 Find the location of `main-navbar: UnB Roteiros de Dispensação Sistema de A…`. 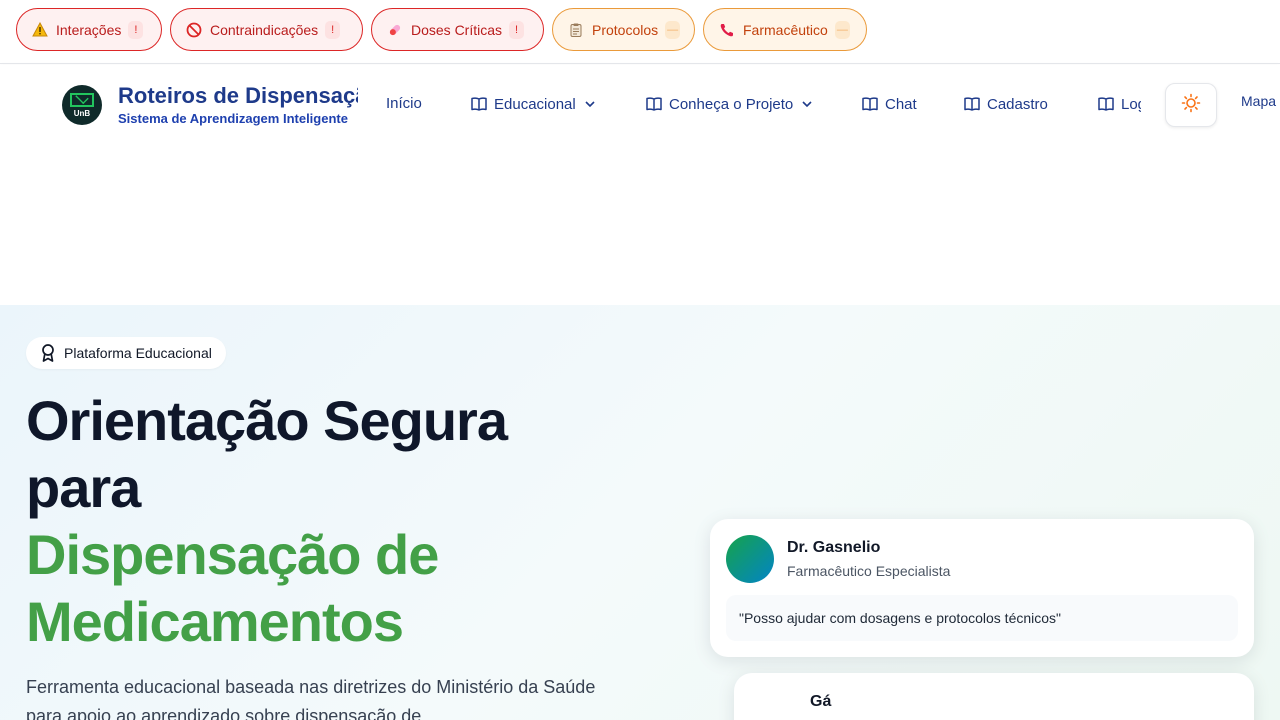

main-navbar: UnB Roteiros de Dispensação Sistema de A… is located at coordinates (640, 105).